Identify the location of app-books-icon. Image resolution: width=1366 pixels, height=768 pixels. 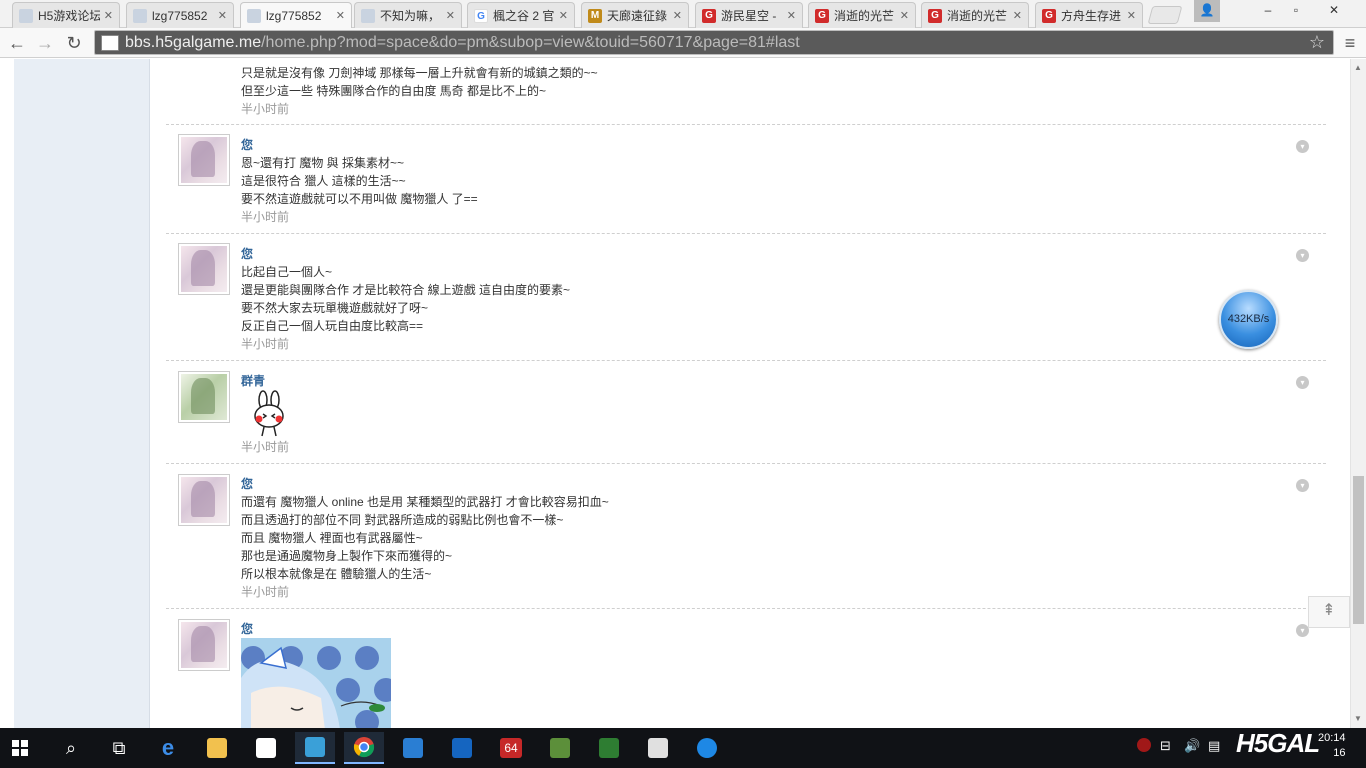
(560, 748).